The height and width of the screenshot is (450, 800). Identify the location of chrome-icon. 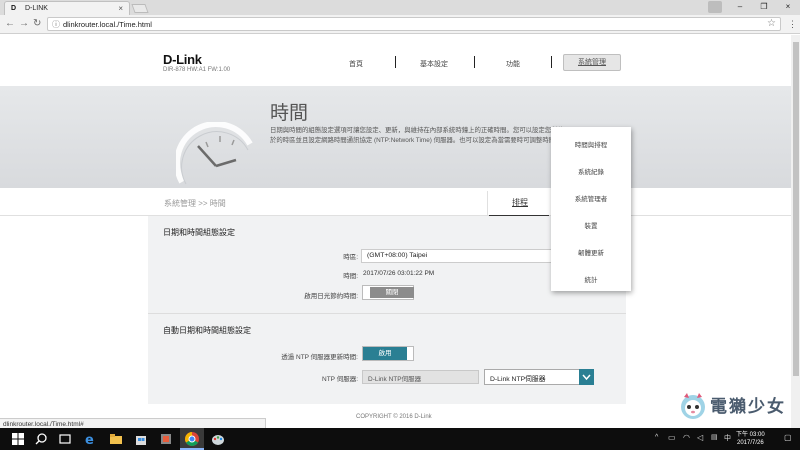
(192, 439).